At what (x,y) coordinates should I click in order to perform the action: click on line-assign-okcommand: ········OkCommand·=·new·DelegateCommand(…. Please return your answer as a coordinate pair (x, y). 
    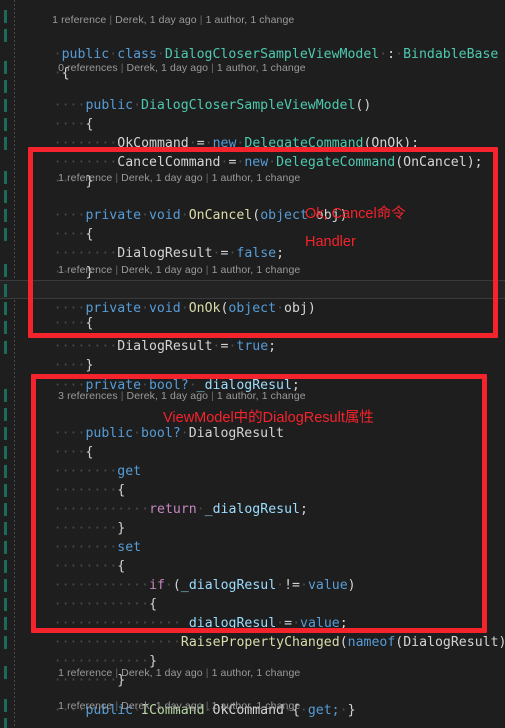
    Looking at the image, I should click on (252, 123).